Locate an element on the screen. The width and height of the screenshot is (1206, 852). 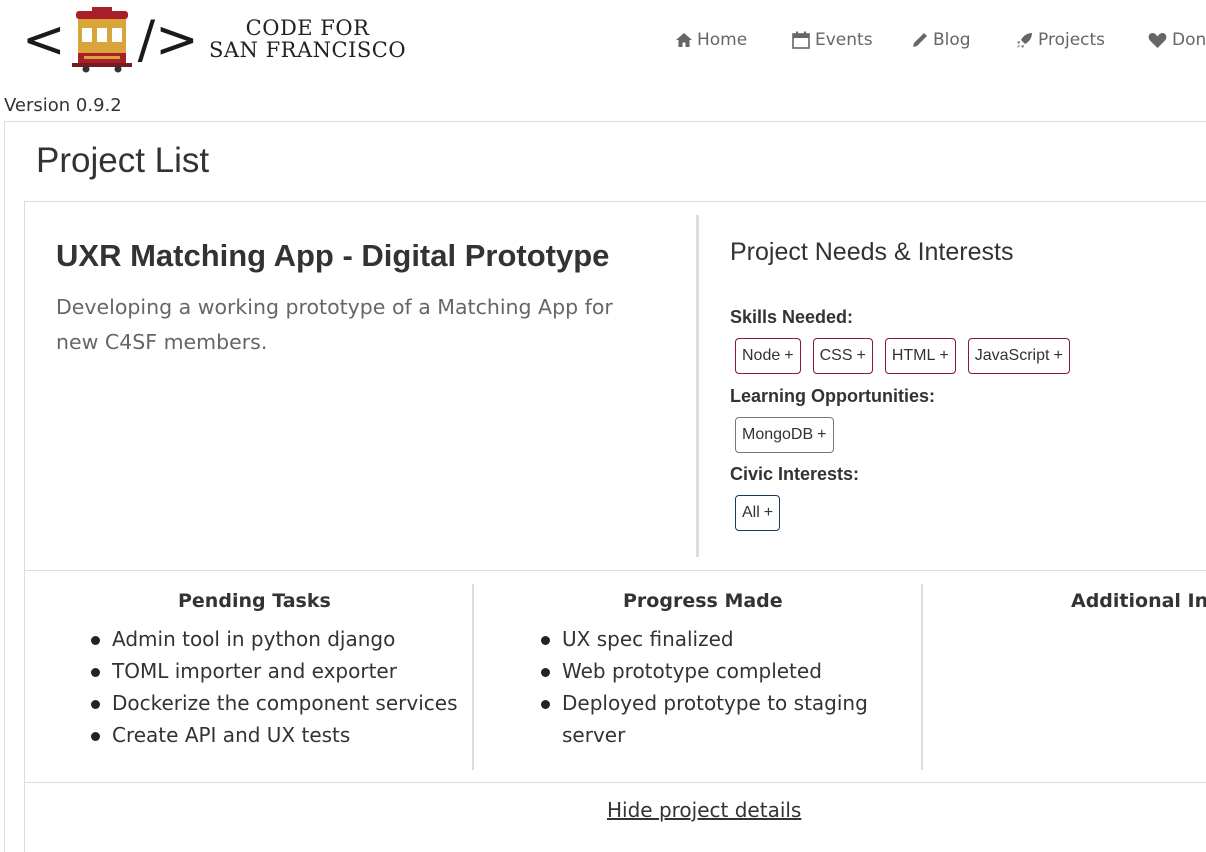
list-item: UX spec finalized is located at coordinates (706, 639).